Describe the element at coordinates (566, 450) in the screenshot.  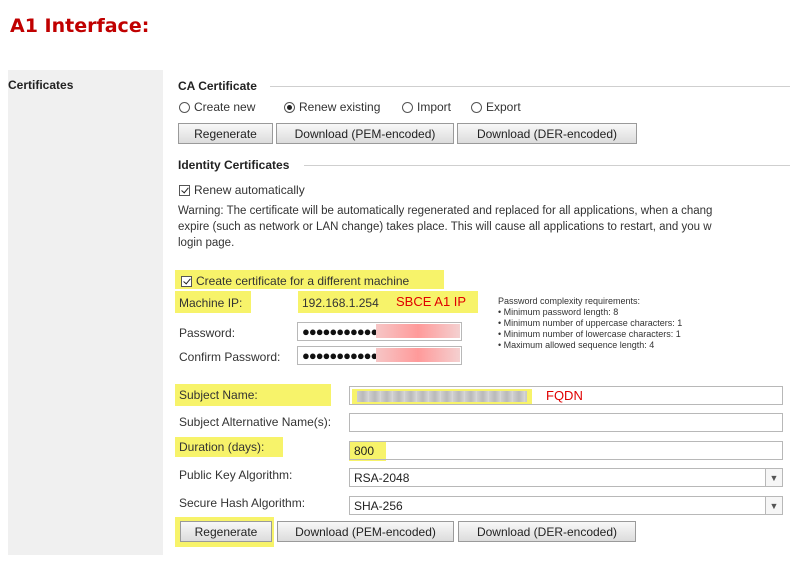
I see `duration-input: 800` at that location.